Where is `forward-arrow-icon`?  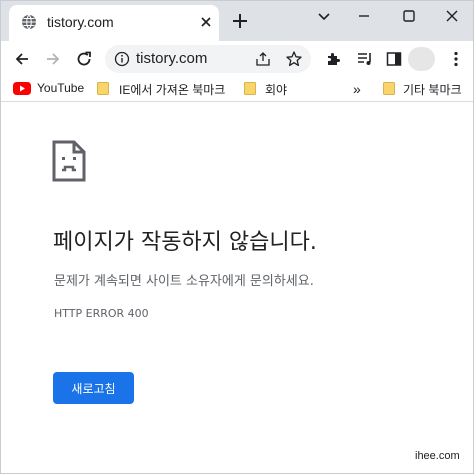 forward-arrow-icon is located at coordinates (53, 59).